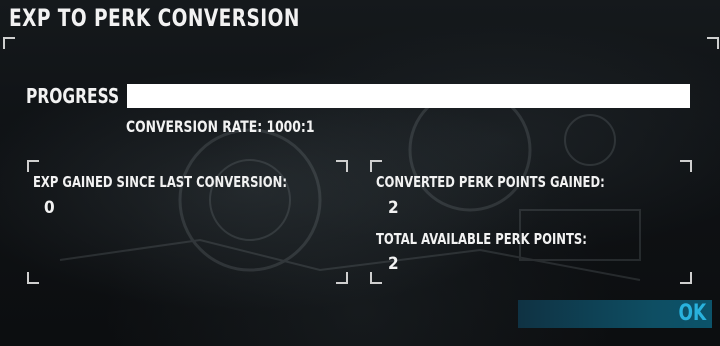 The width and height of the screenshot is (720, 346). Describe the element at coordinates (160, 182) in the screenshot. I see `exp-gained-label: EXP GAINED SINCE LAST CONVERSION:` at that location.